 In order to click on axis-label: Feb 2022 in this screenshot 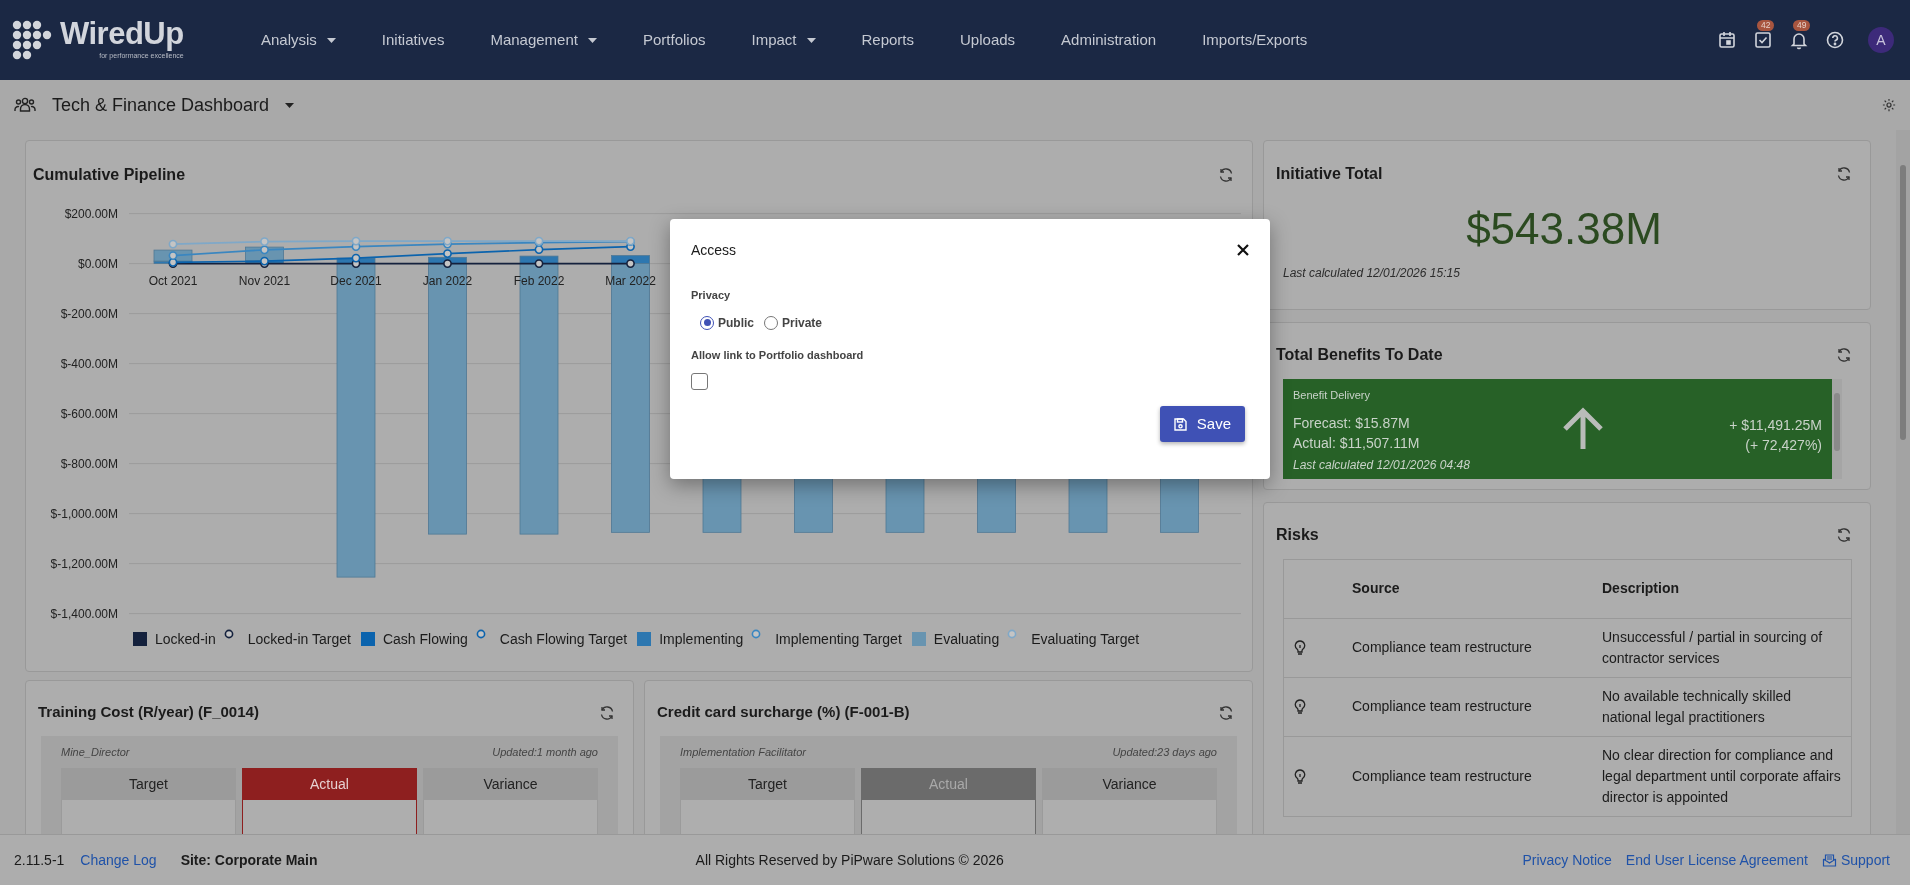, I will do `click(539, 280)`.